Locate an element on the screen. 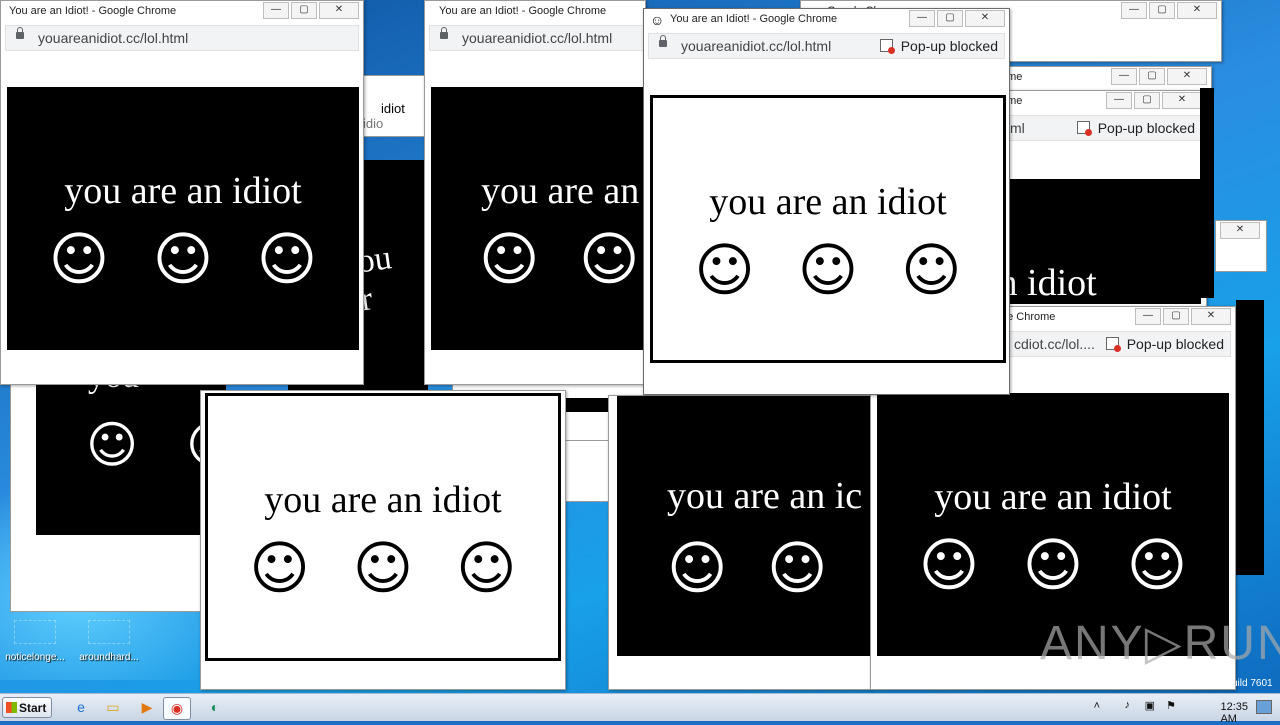 This screenshot has width=1280, height=725. browser-window: you are an idiot ☺ ☺ ☺ is located at coordinates (383, 540).